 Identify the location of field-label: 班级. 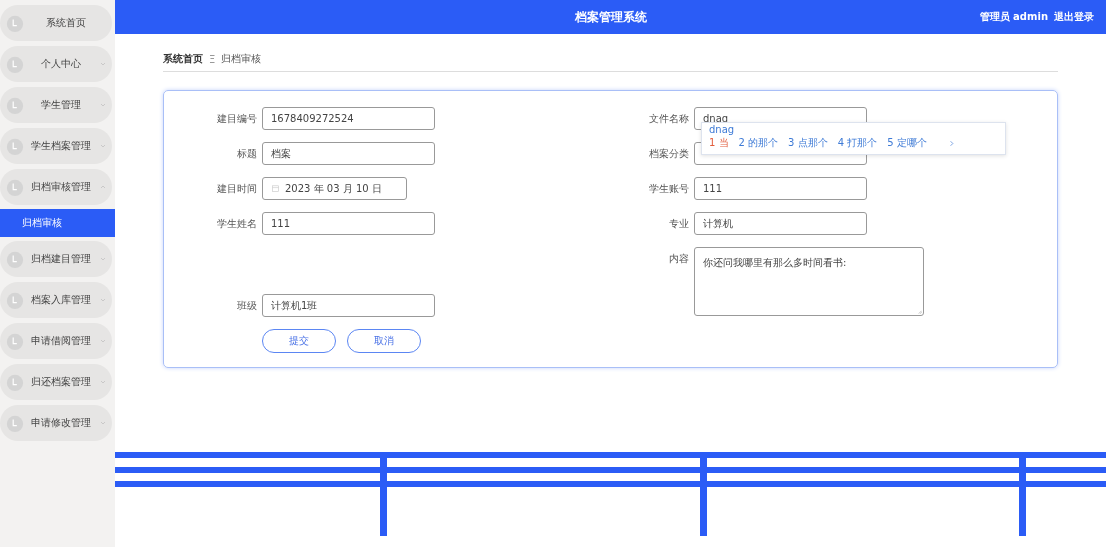
(247, 306).